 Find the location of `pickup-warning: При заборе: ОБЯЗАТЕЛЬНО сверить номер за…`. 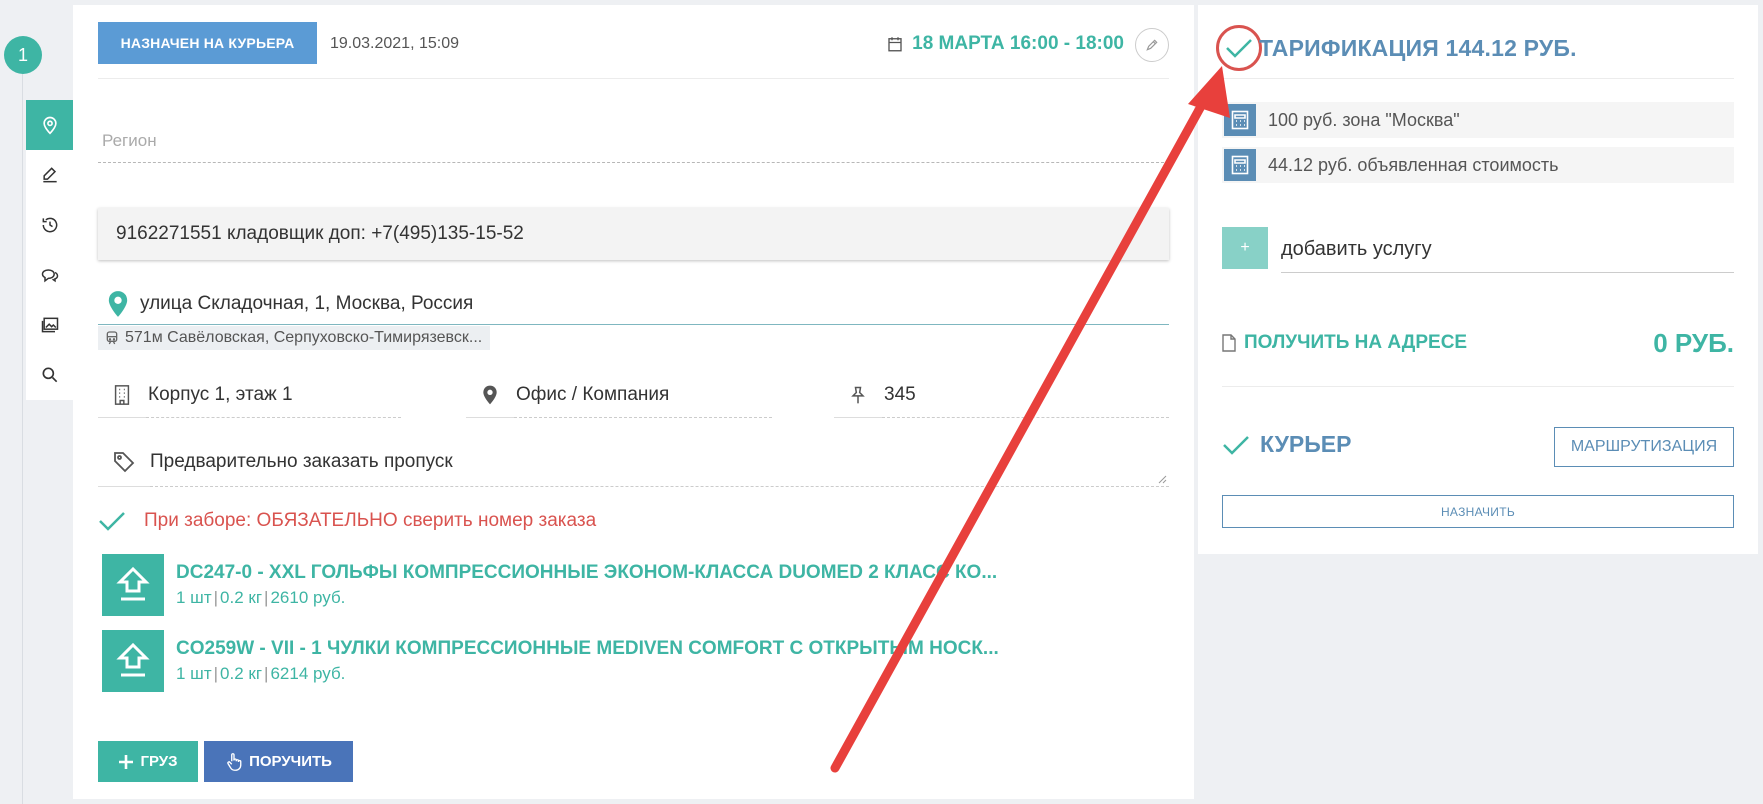

pickup-warning: При заборе: ОБЯЗАТЕЛЬНО сверить номер за… is located at coordinates (347, 521).